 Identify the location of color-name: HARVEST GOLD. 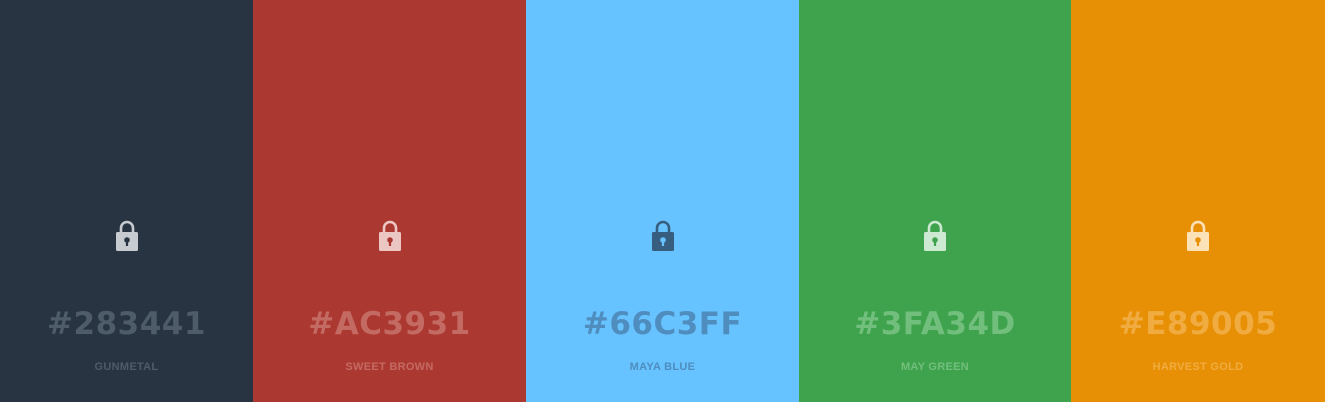
(1198, 367).